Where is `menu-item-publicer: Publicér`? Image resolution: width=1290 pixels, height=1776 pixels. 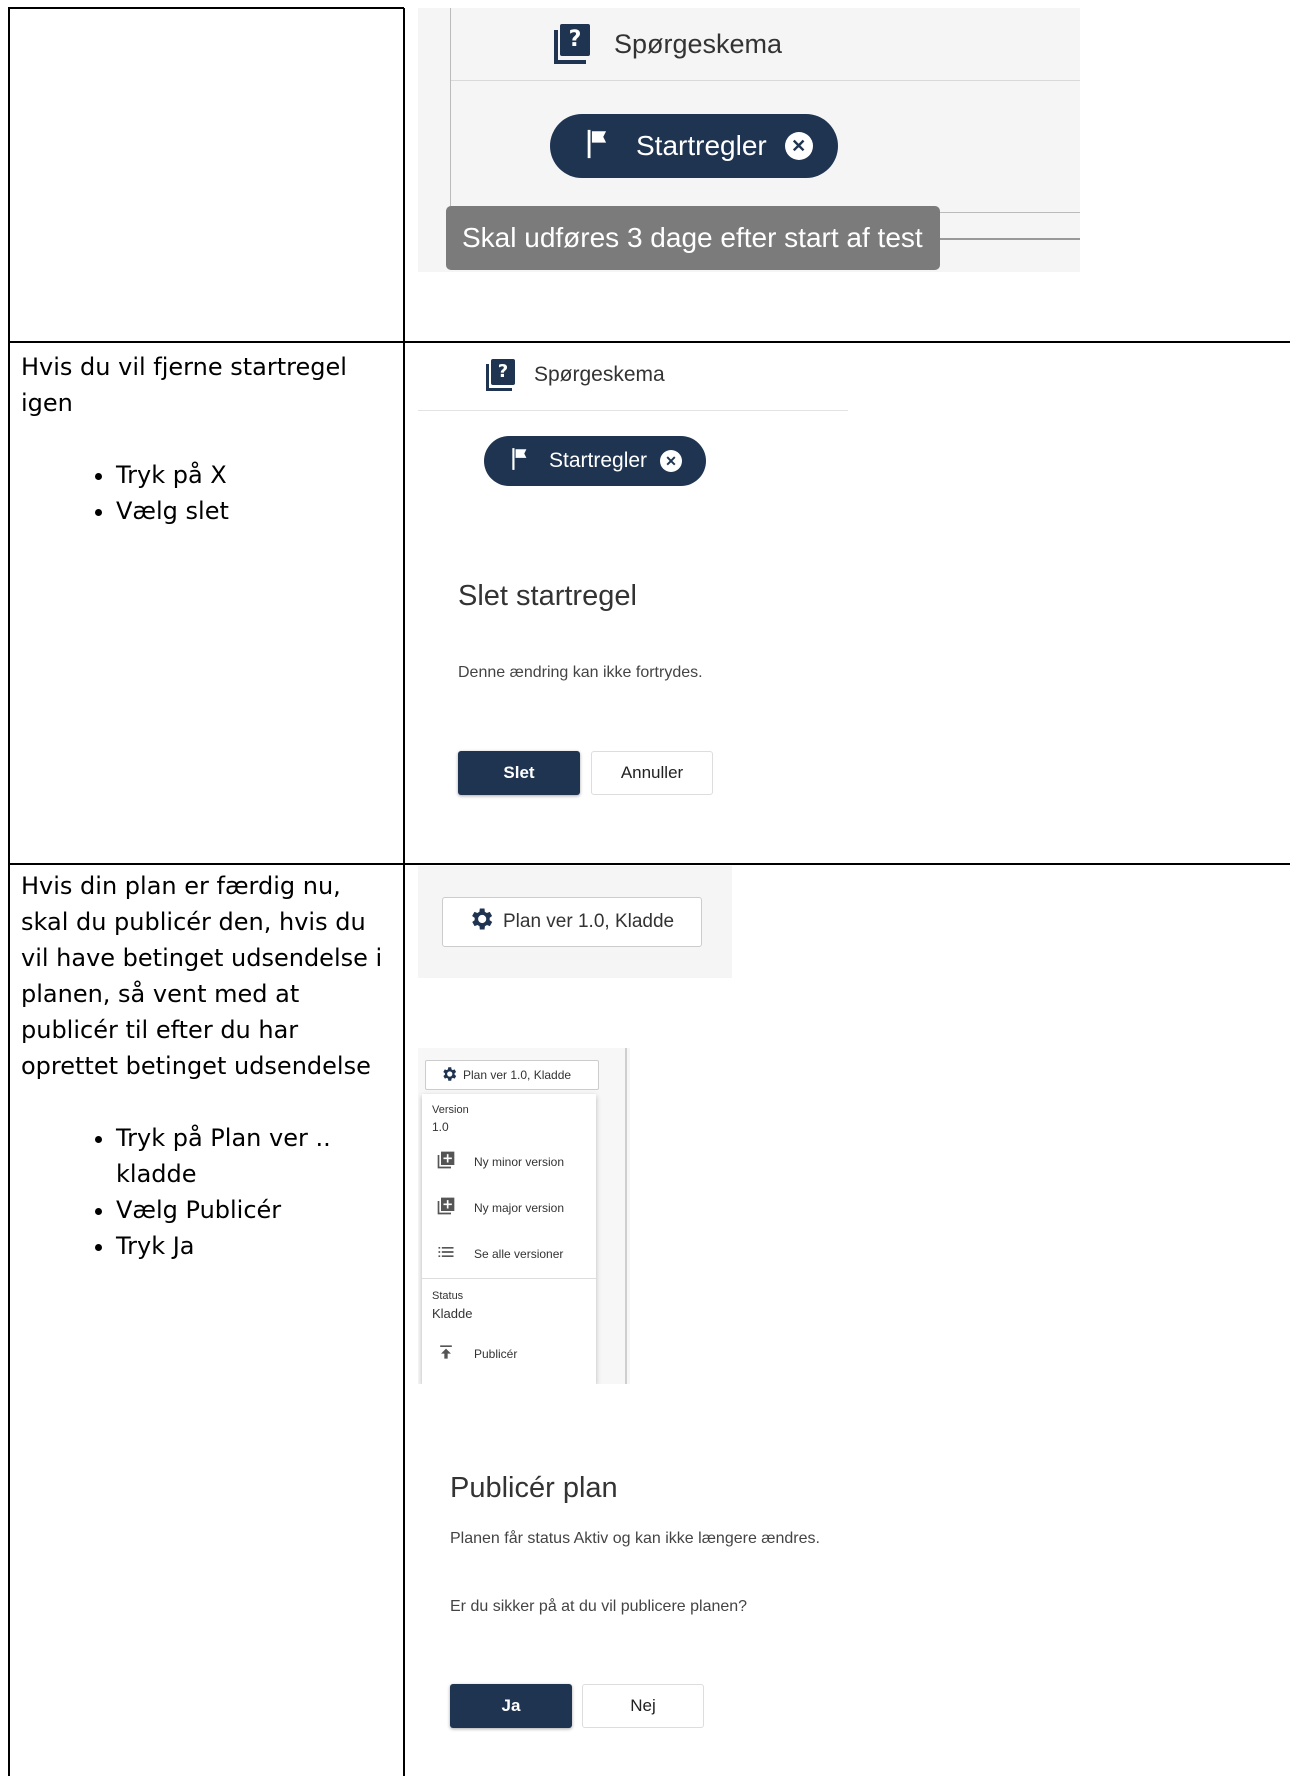
menu-item-publicer: Publicér is located at coordinates (476, 1353).